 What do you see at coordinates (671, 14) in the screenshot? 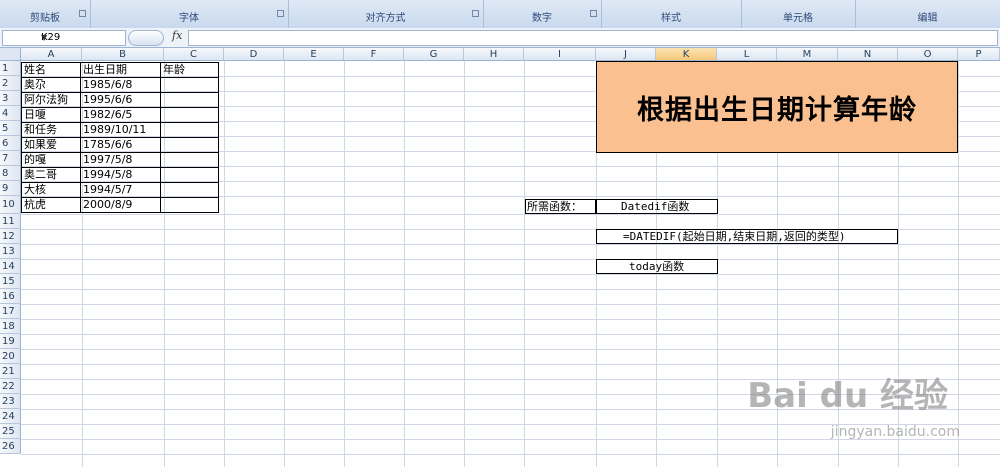
I see `ribbon-group-styles: 样式` at bounding box center [671, 14].